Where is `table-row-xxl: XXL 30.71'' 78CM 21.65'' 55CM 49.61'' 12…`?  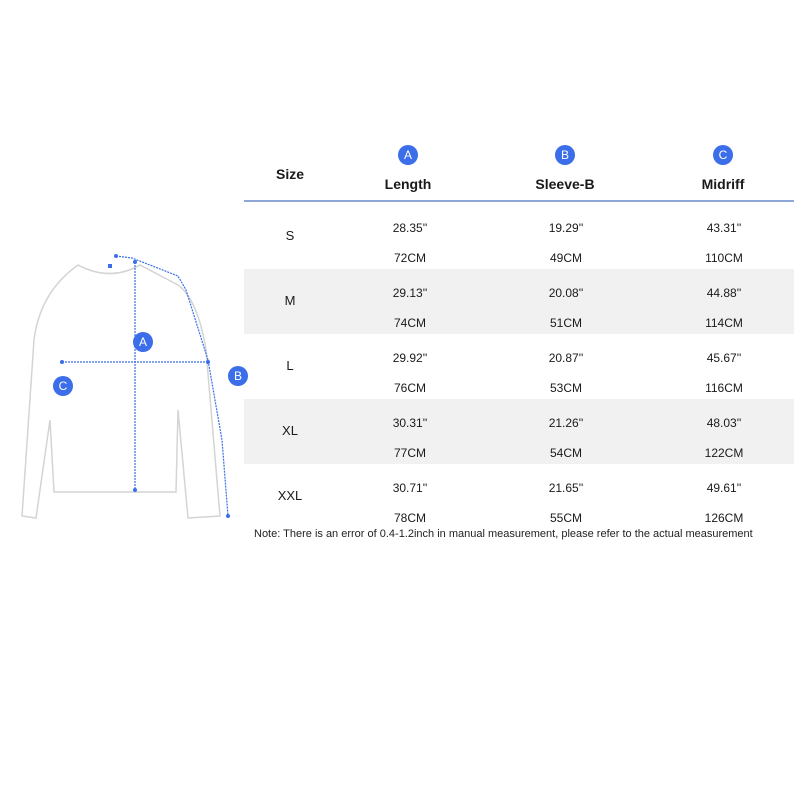
table-row-xxl: XXL 30.71'' 78CM 21.65'' 55CM 49.61'' 12… is located at coordinates (519, 496).